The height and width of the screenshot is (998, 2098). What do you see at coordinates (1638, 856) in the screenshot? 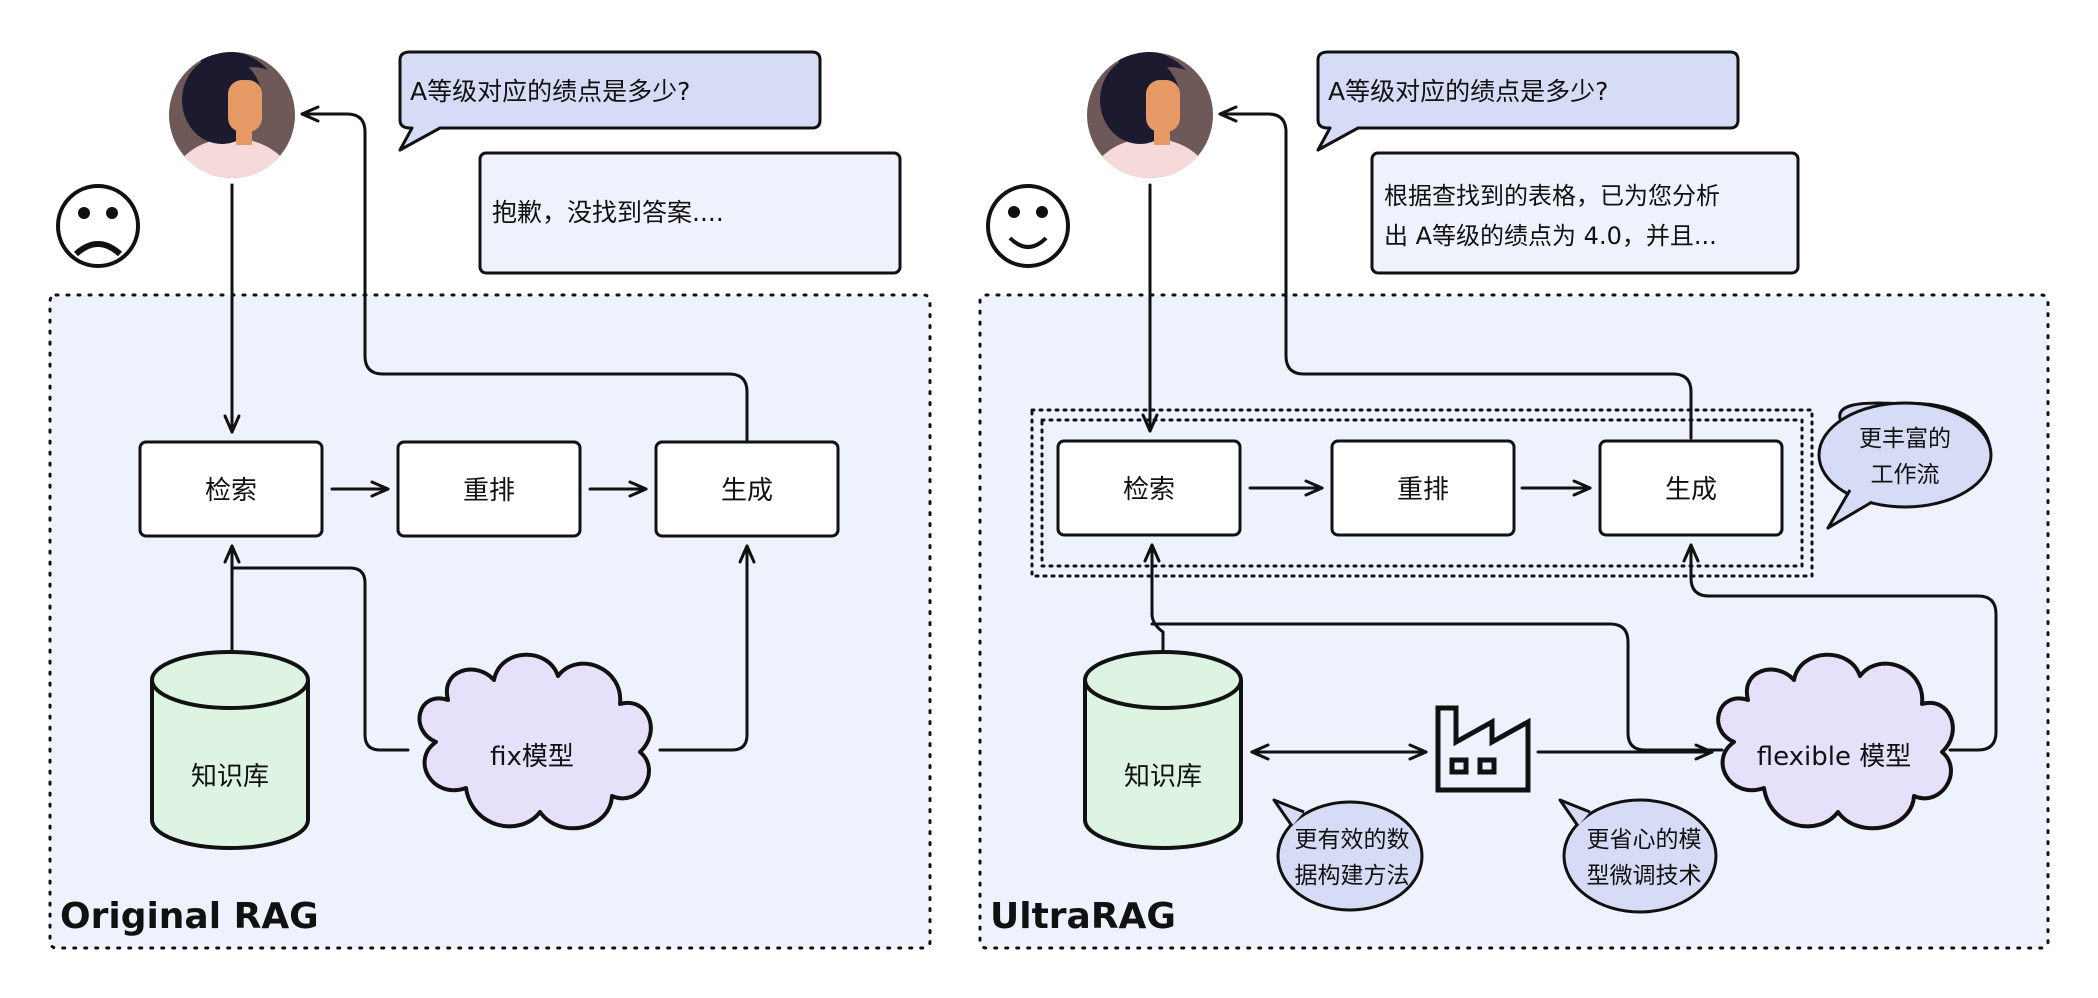
I see `model-tuning-bubble: 更省心的模 型微调技术` at bounding box center [1638, 856].